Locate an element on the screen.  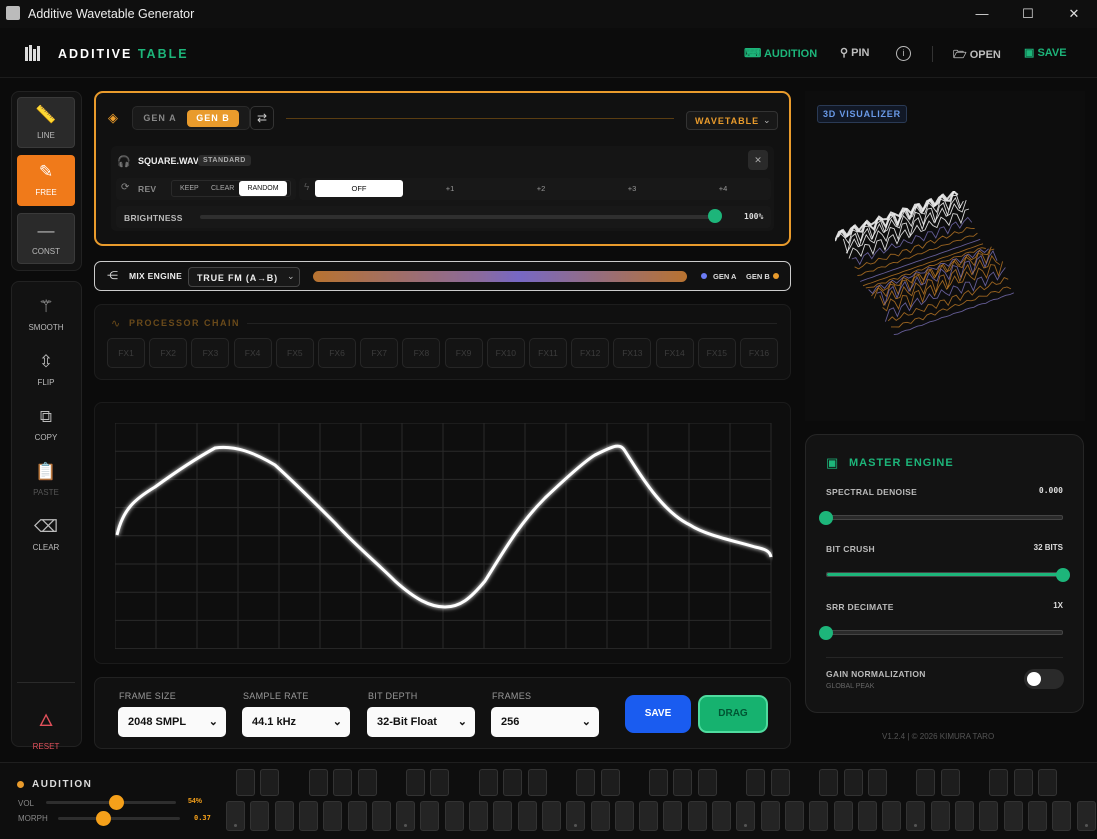
audition-toggle: ⌨ AUDITION is located at coordinates (780, 53).